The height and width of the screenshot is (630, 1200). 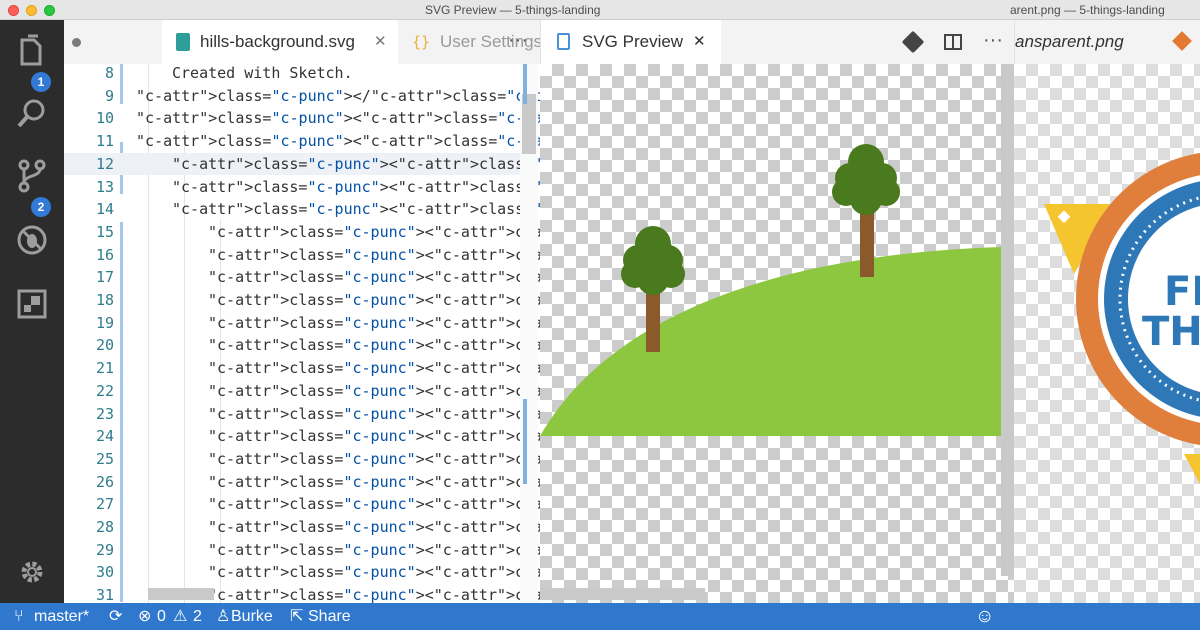 What do you see at coordinates (115, 616) in the screenshot?
I see `sync-icon: ⟳` at bounding box center [115, 616].